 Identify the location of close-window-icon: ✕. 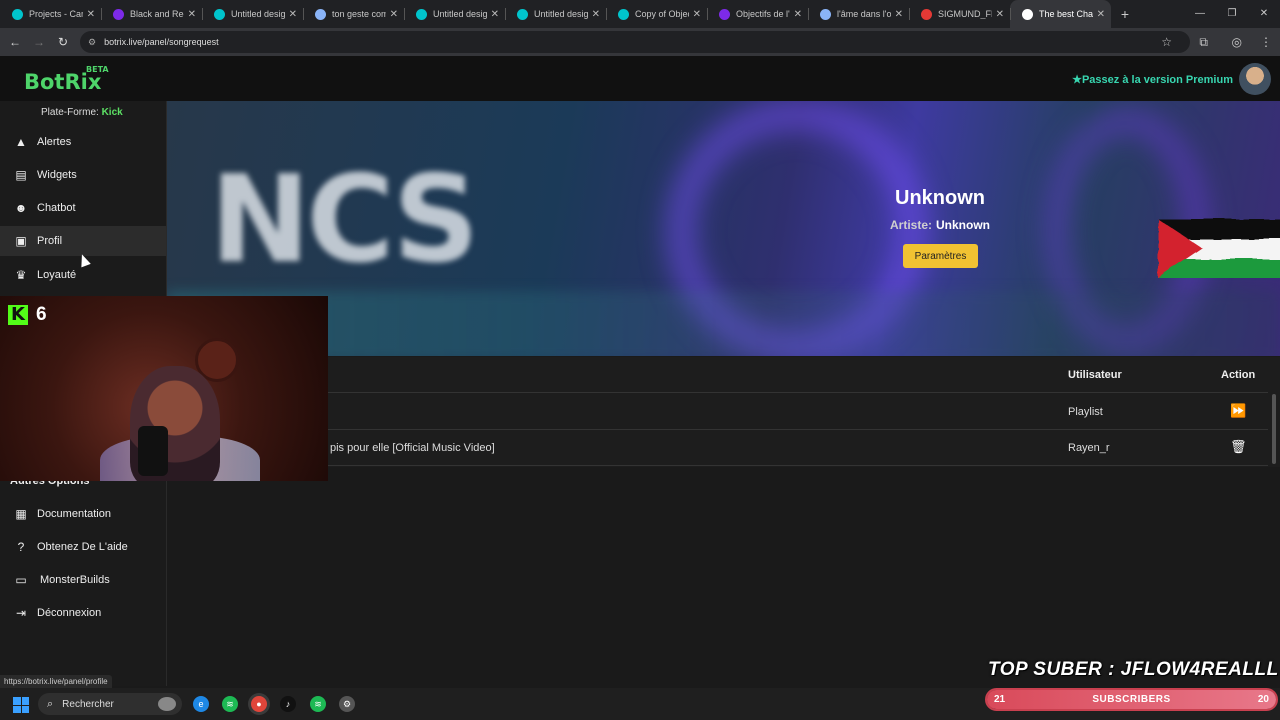
(1264, 14).